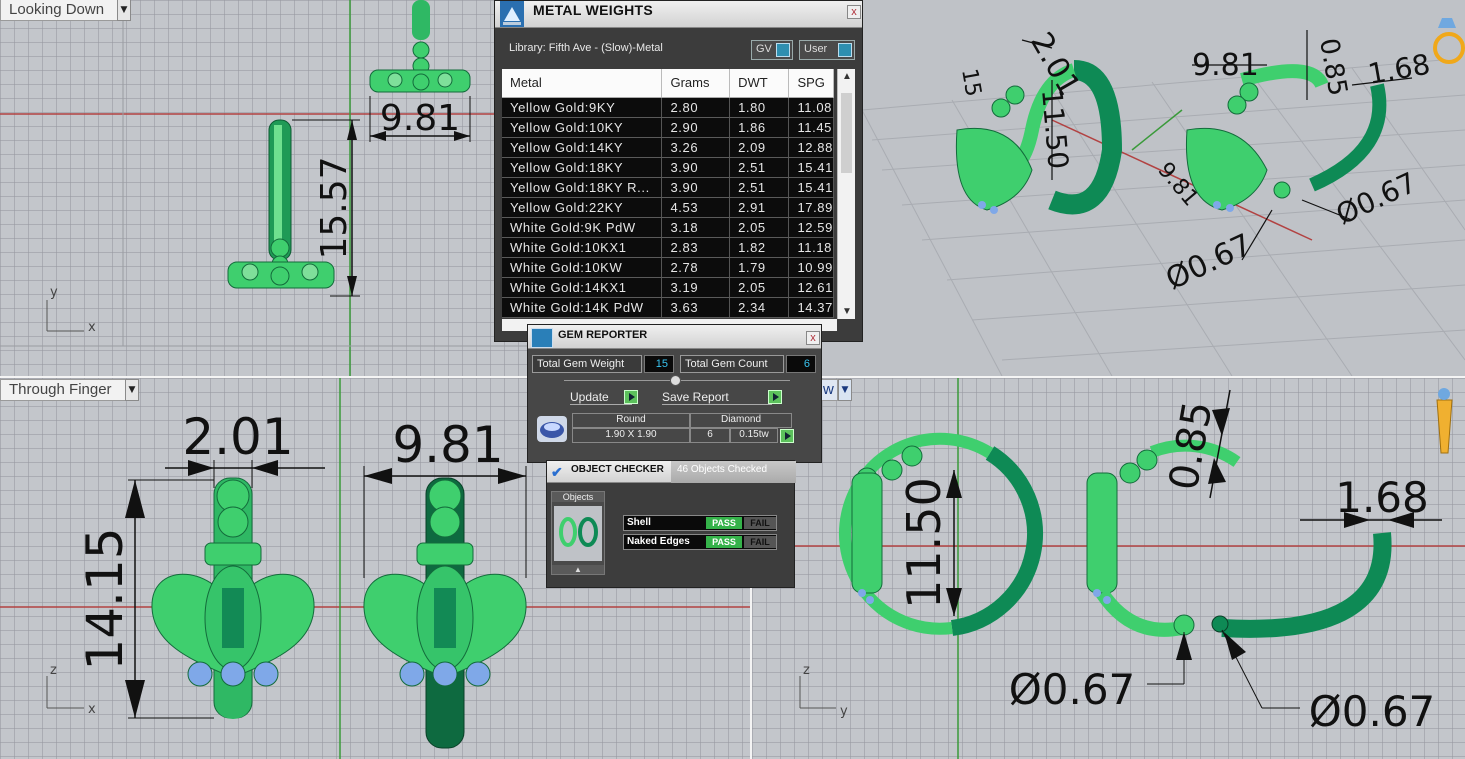 The width and height of the screenshot is (1465, 759). I want to click on gem-play-icon, so click(787, 436).